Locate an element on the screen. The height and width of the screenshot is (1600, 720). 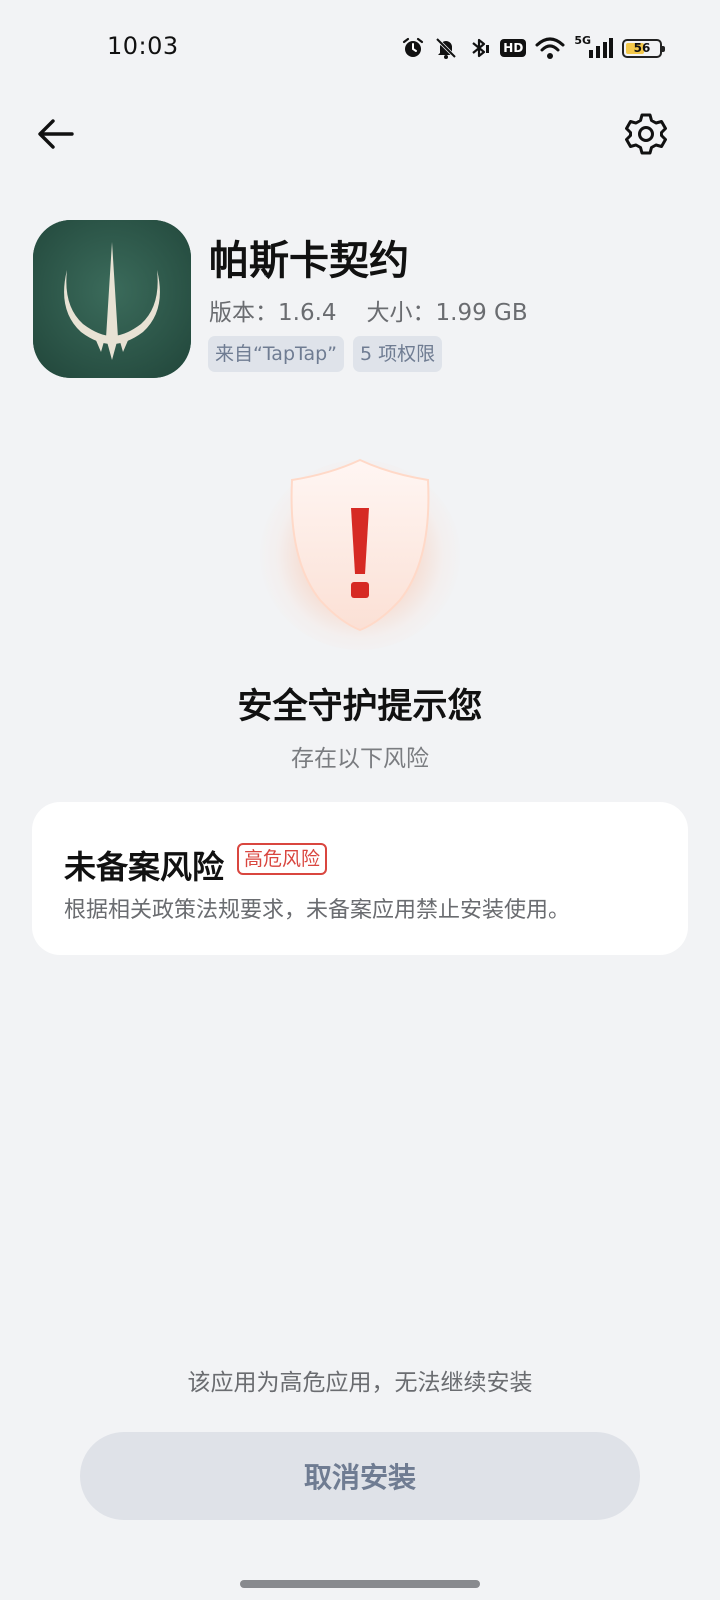
permissions-tag: 5 项权限 is located at coordinates (398, 354).